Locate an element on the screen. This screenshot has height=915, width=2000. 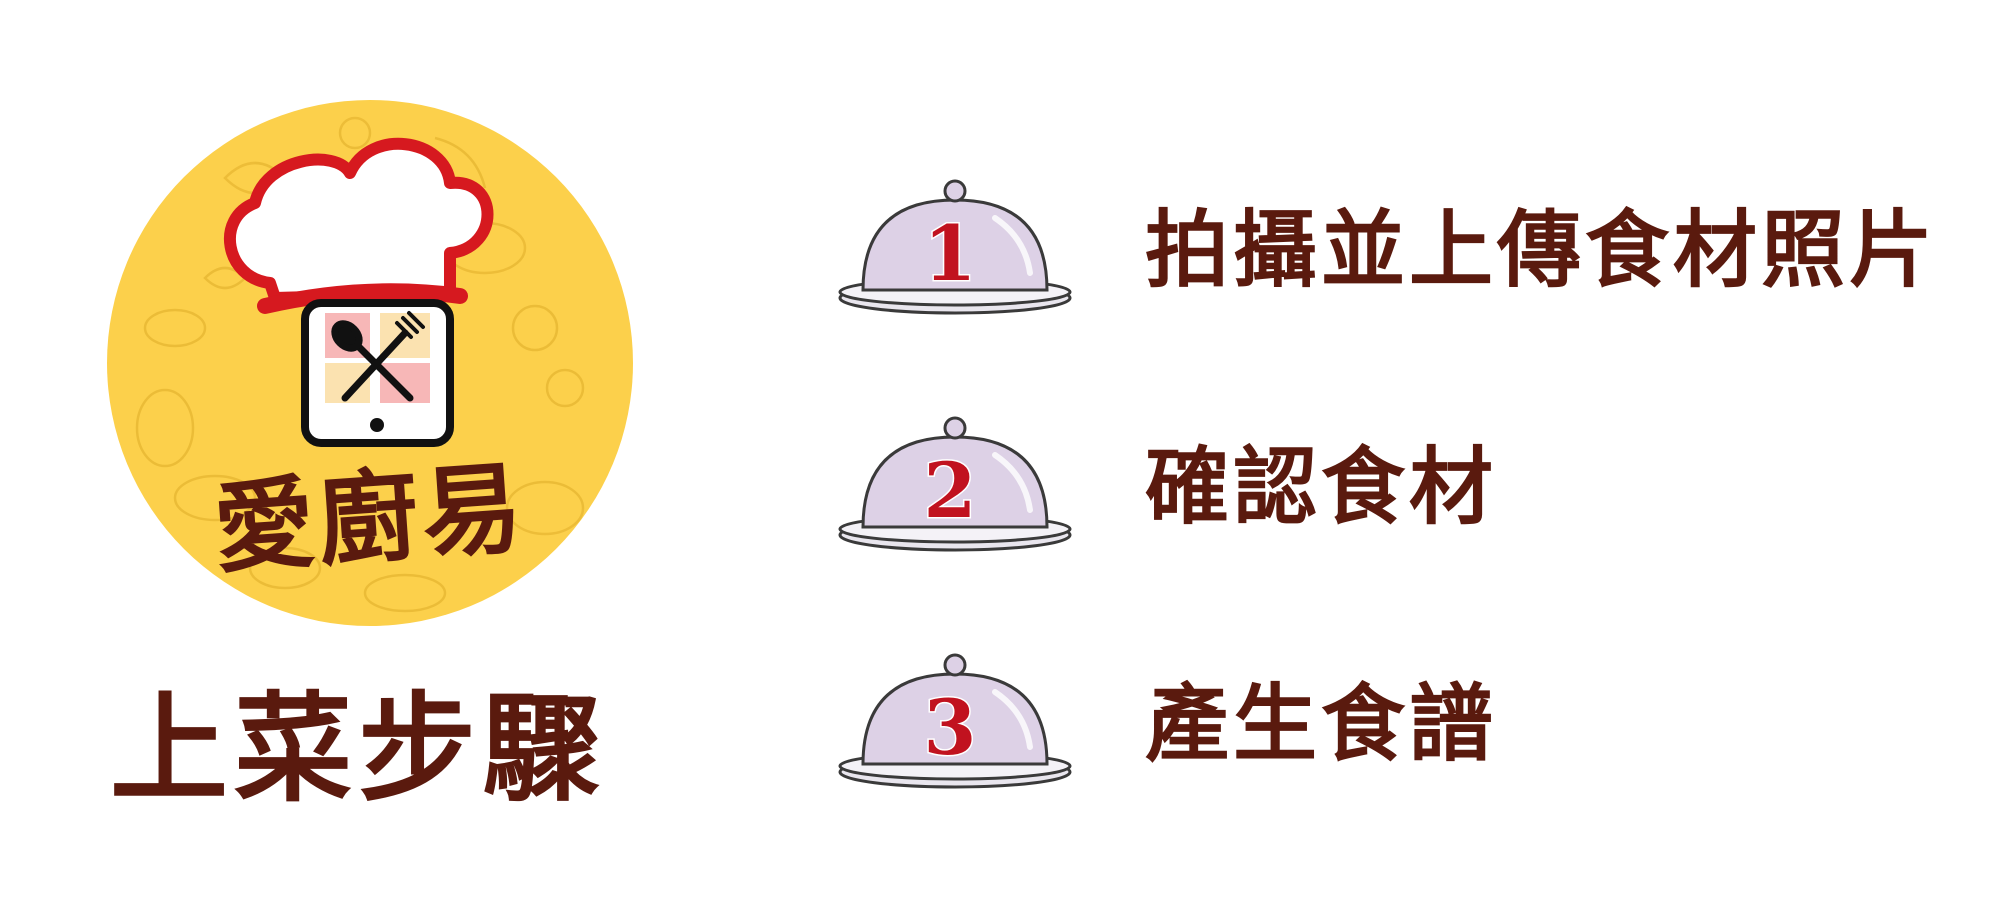
step-number: 1 is located at coordinates (950, 253).